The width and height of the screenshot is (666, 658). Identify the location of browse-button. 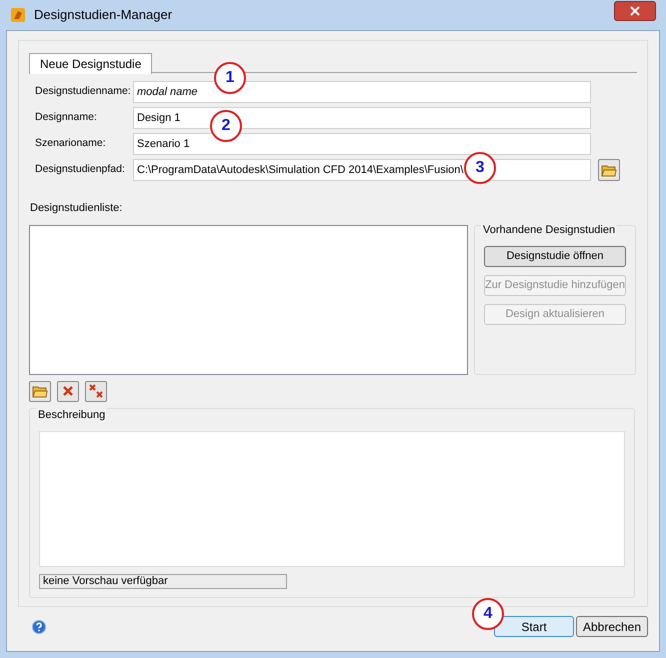
(609, 170).